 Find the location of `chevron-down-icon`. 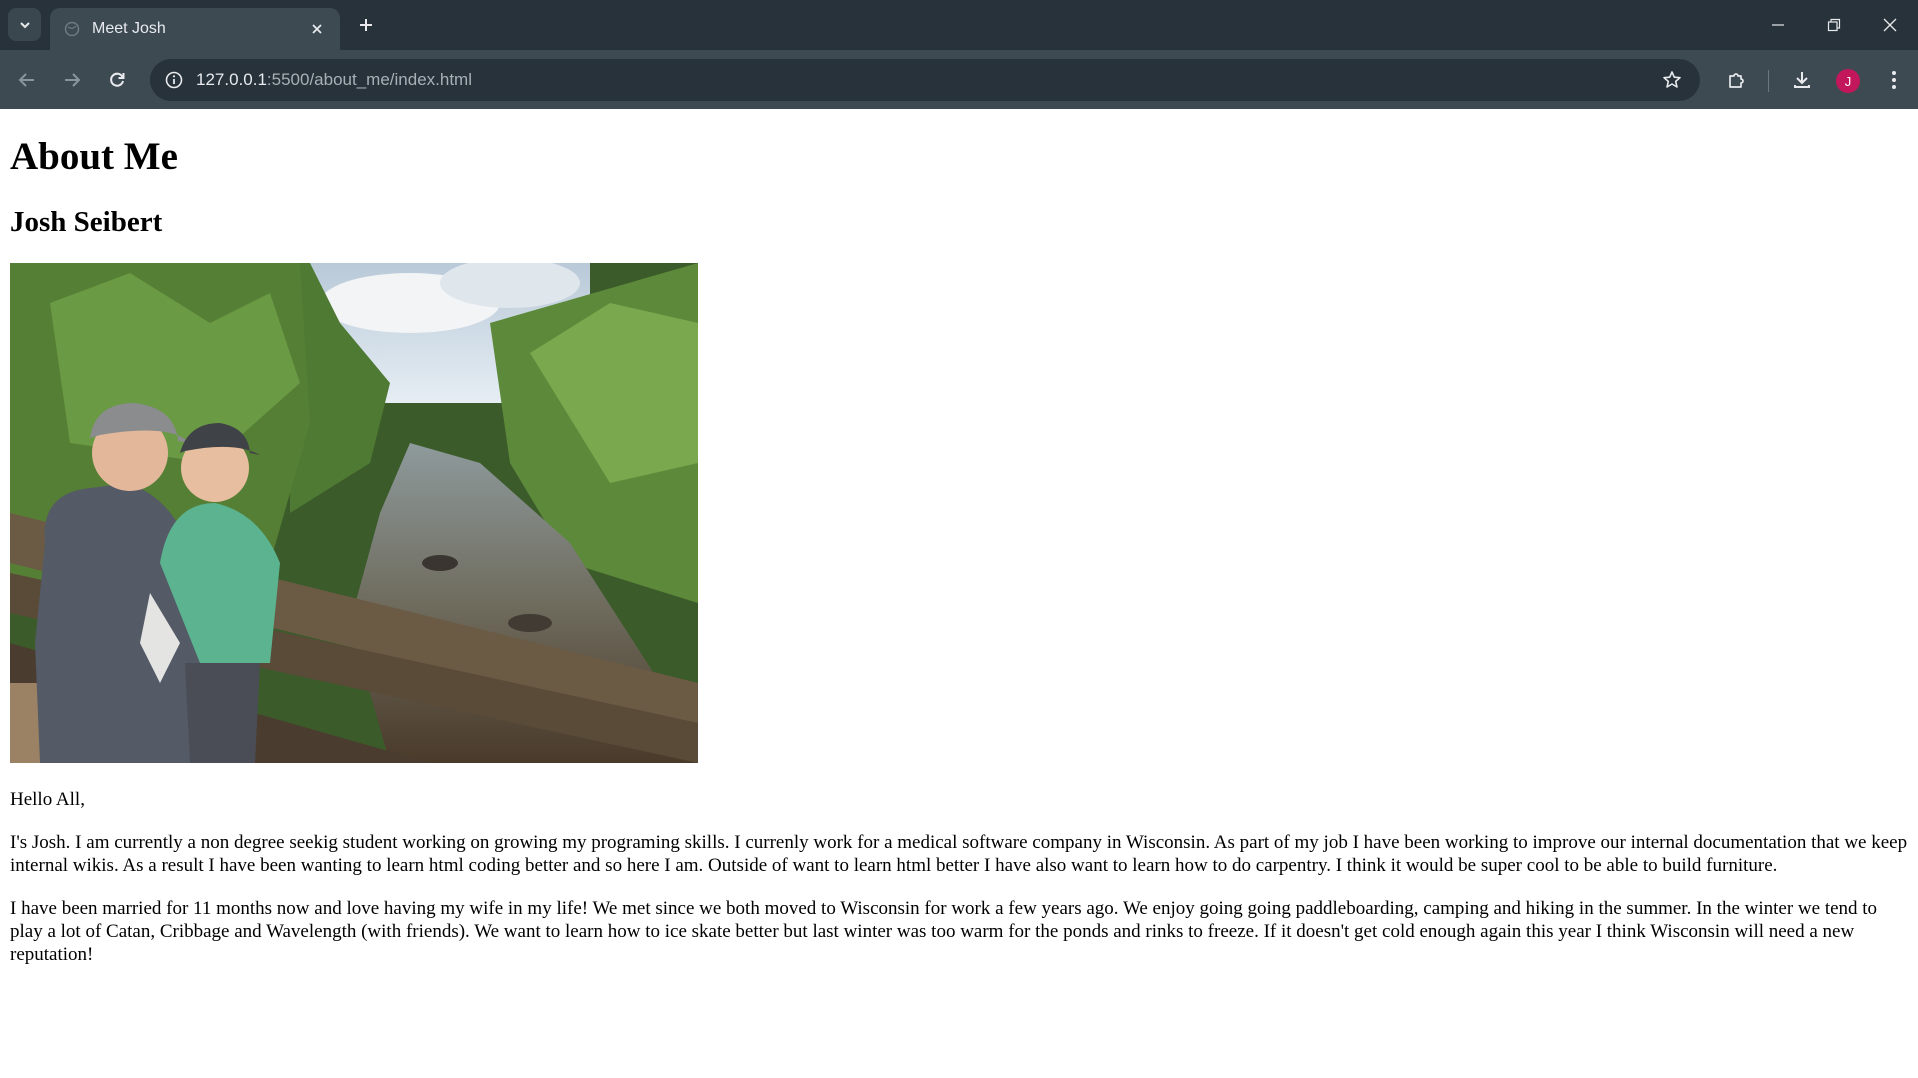

chevron-down-icon is located at coordinates (24, 24).